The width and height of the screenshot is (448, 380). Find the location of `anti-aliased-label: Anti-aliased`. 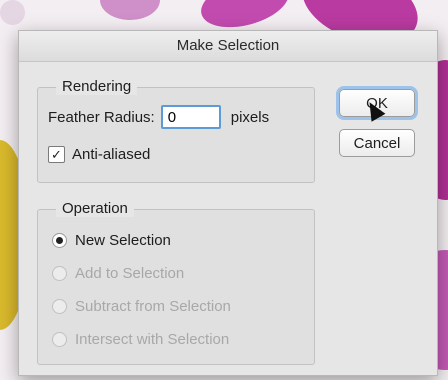

anti-aliased-label: Anti-aliased is located at coordinates (111, 154).